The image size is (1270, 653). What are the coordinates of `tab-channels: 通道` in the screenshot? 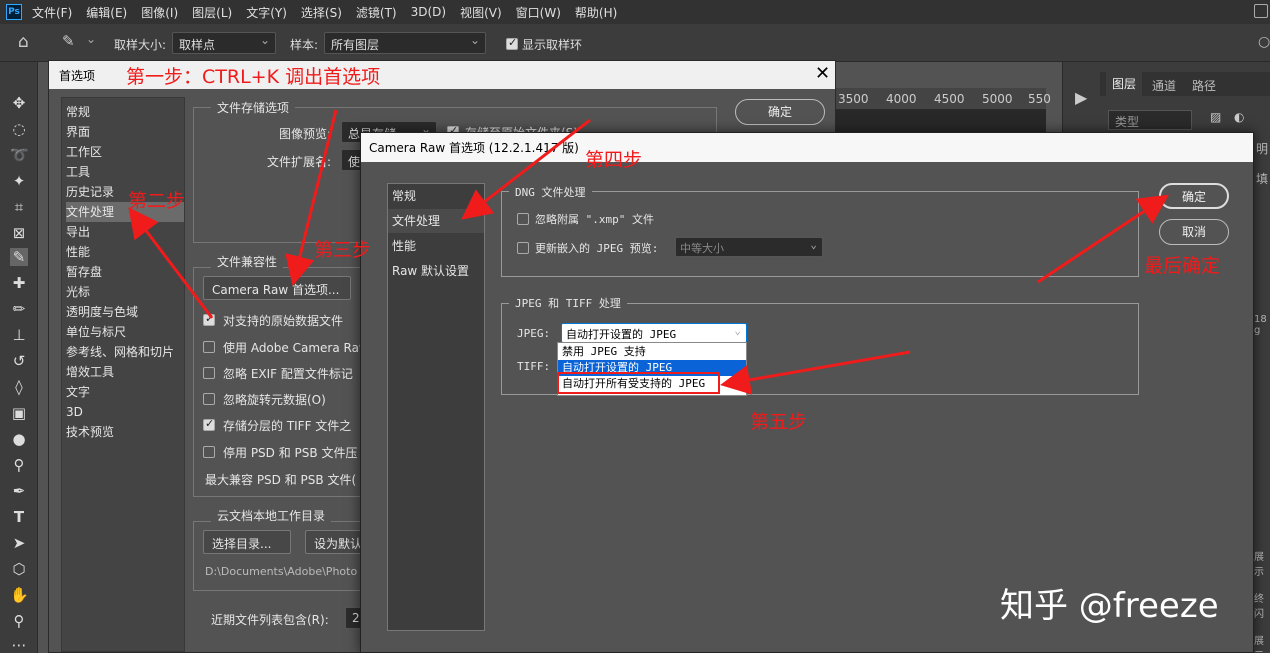 It's located at (1164, 85).